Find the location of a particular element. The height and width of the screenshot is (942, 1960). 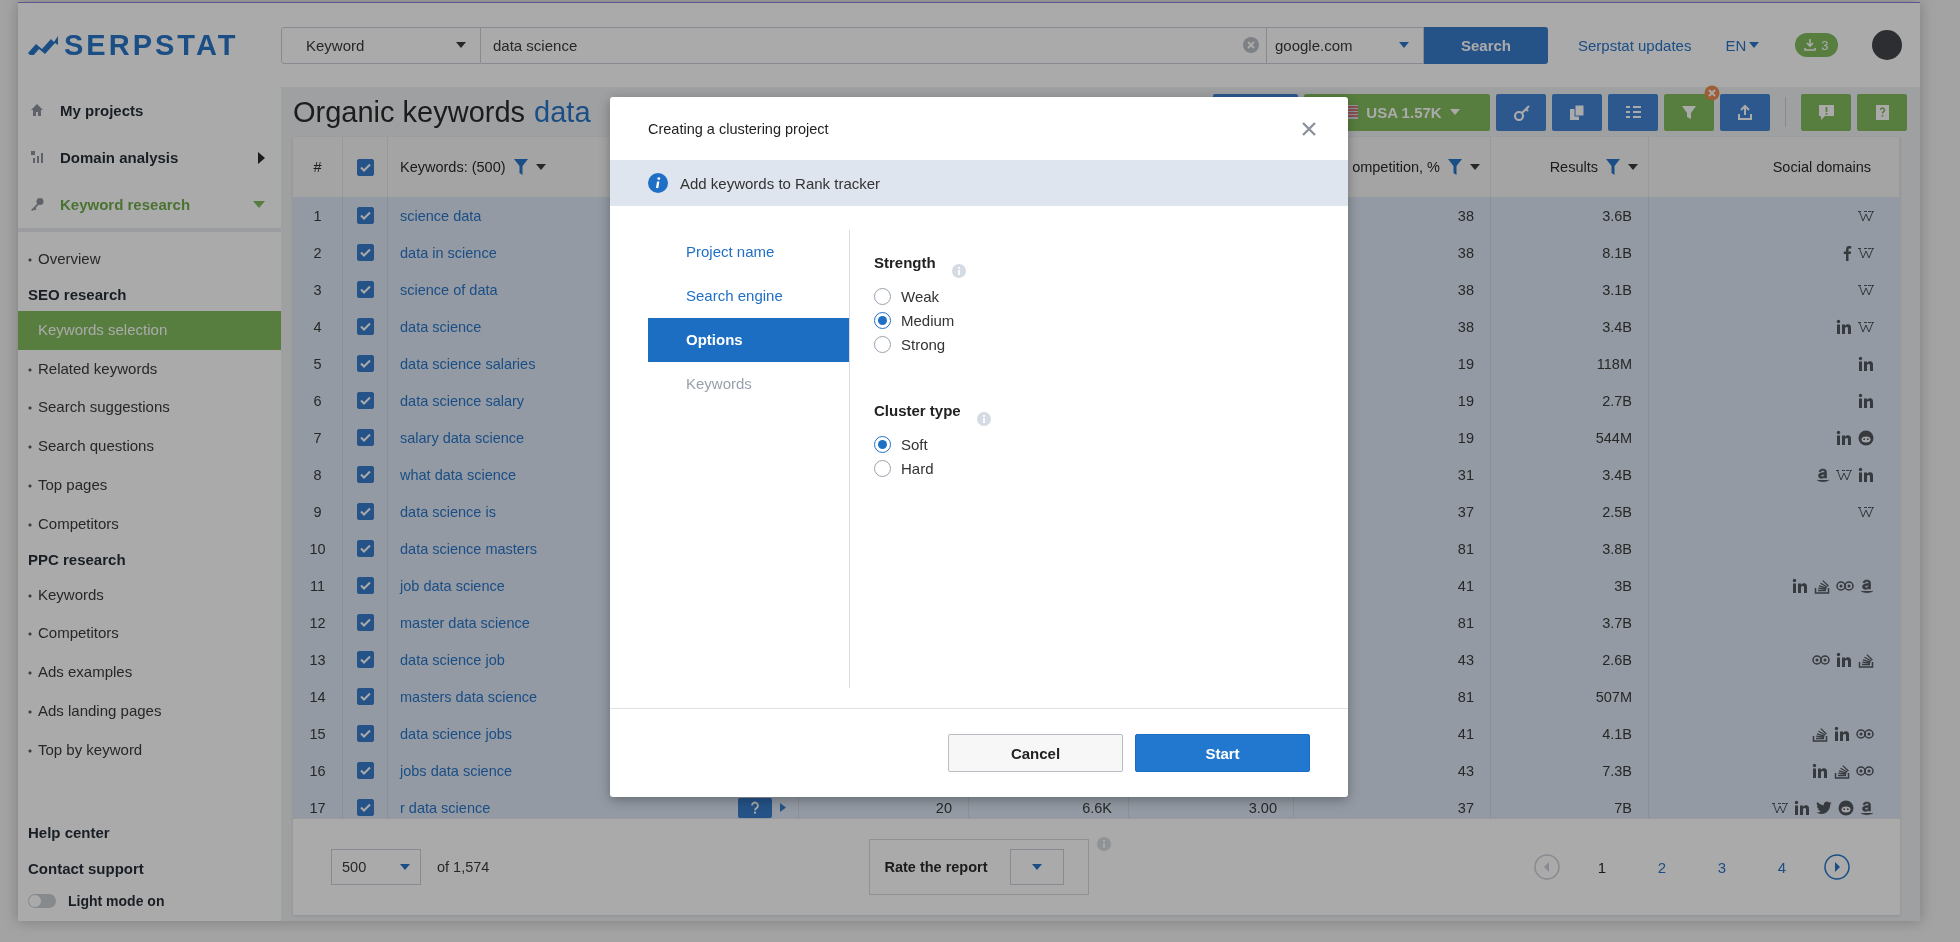

close-icon is located at coordinates (1309, 128).